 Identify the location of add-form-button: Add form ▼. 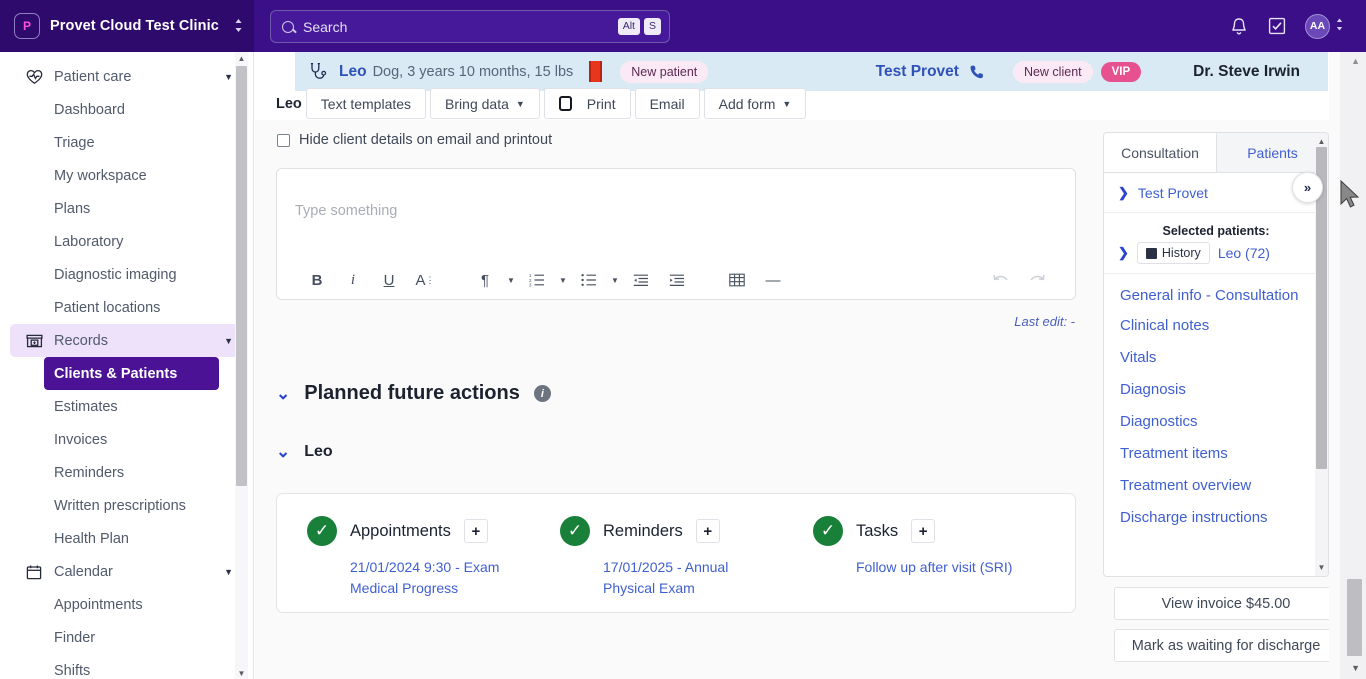
(755, 103).